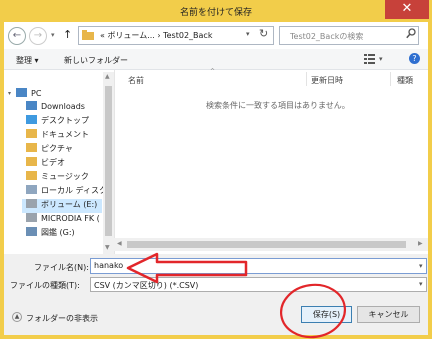 This screenshot has width=432, height=339. What do you see at coordinates (187, 268) in the screenshot?
I see `annotation-arrow` at bounding box center [187, 268].